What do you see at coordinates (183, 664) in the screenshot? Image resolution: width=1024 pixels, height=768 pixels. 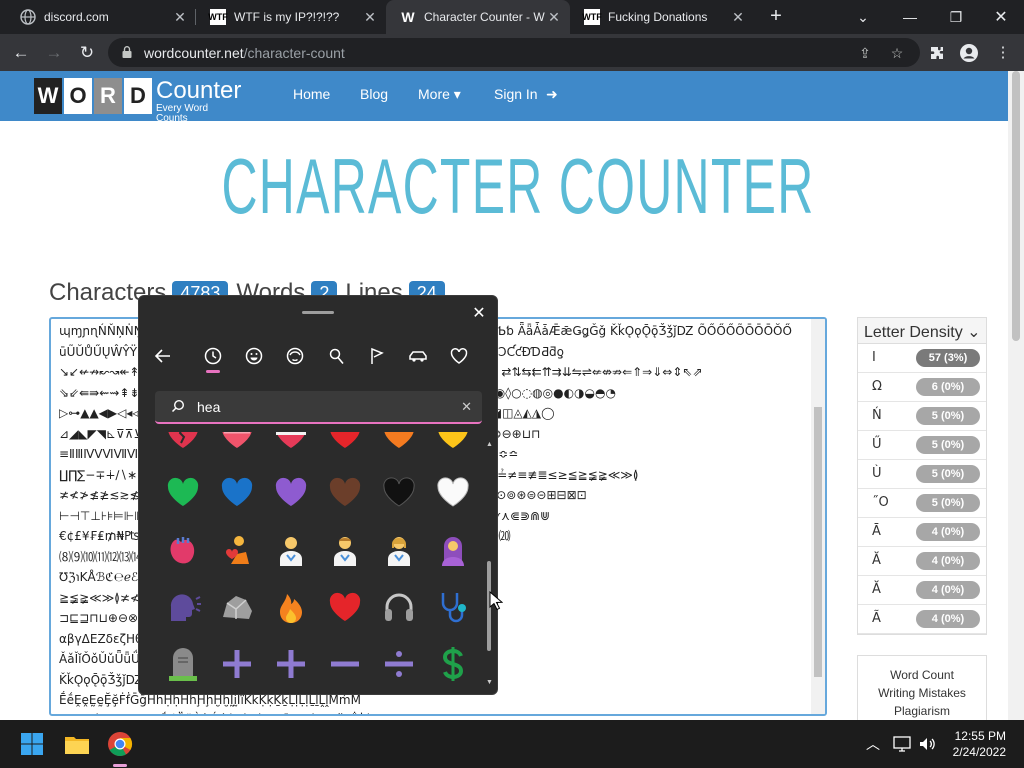 I see `headstone-emoji` at bounding box center [183, 664].